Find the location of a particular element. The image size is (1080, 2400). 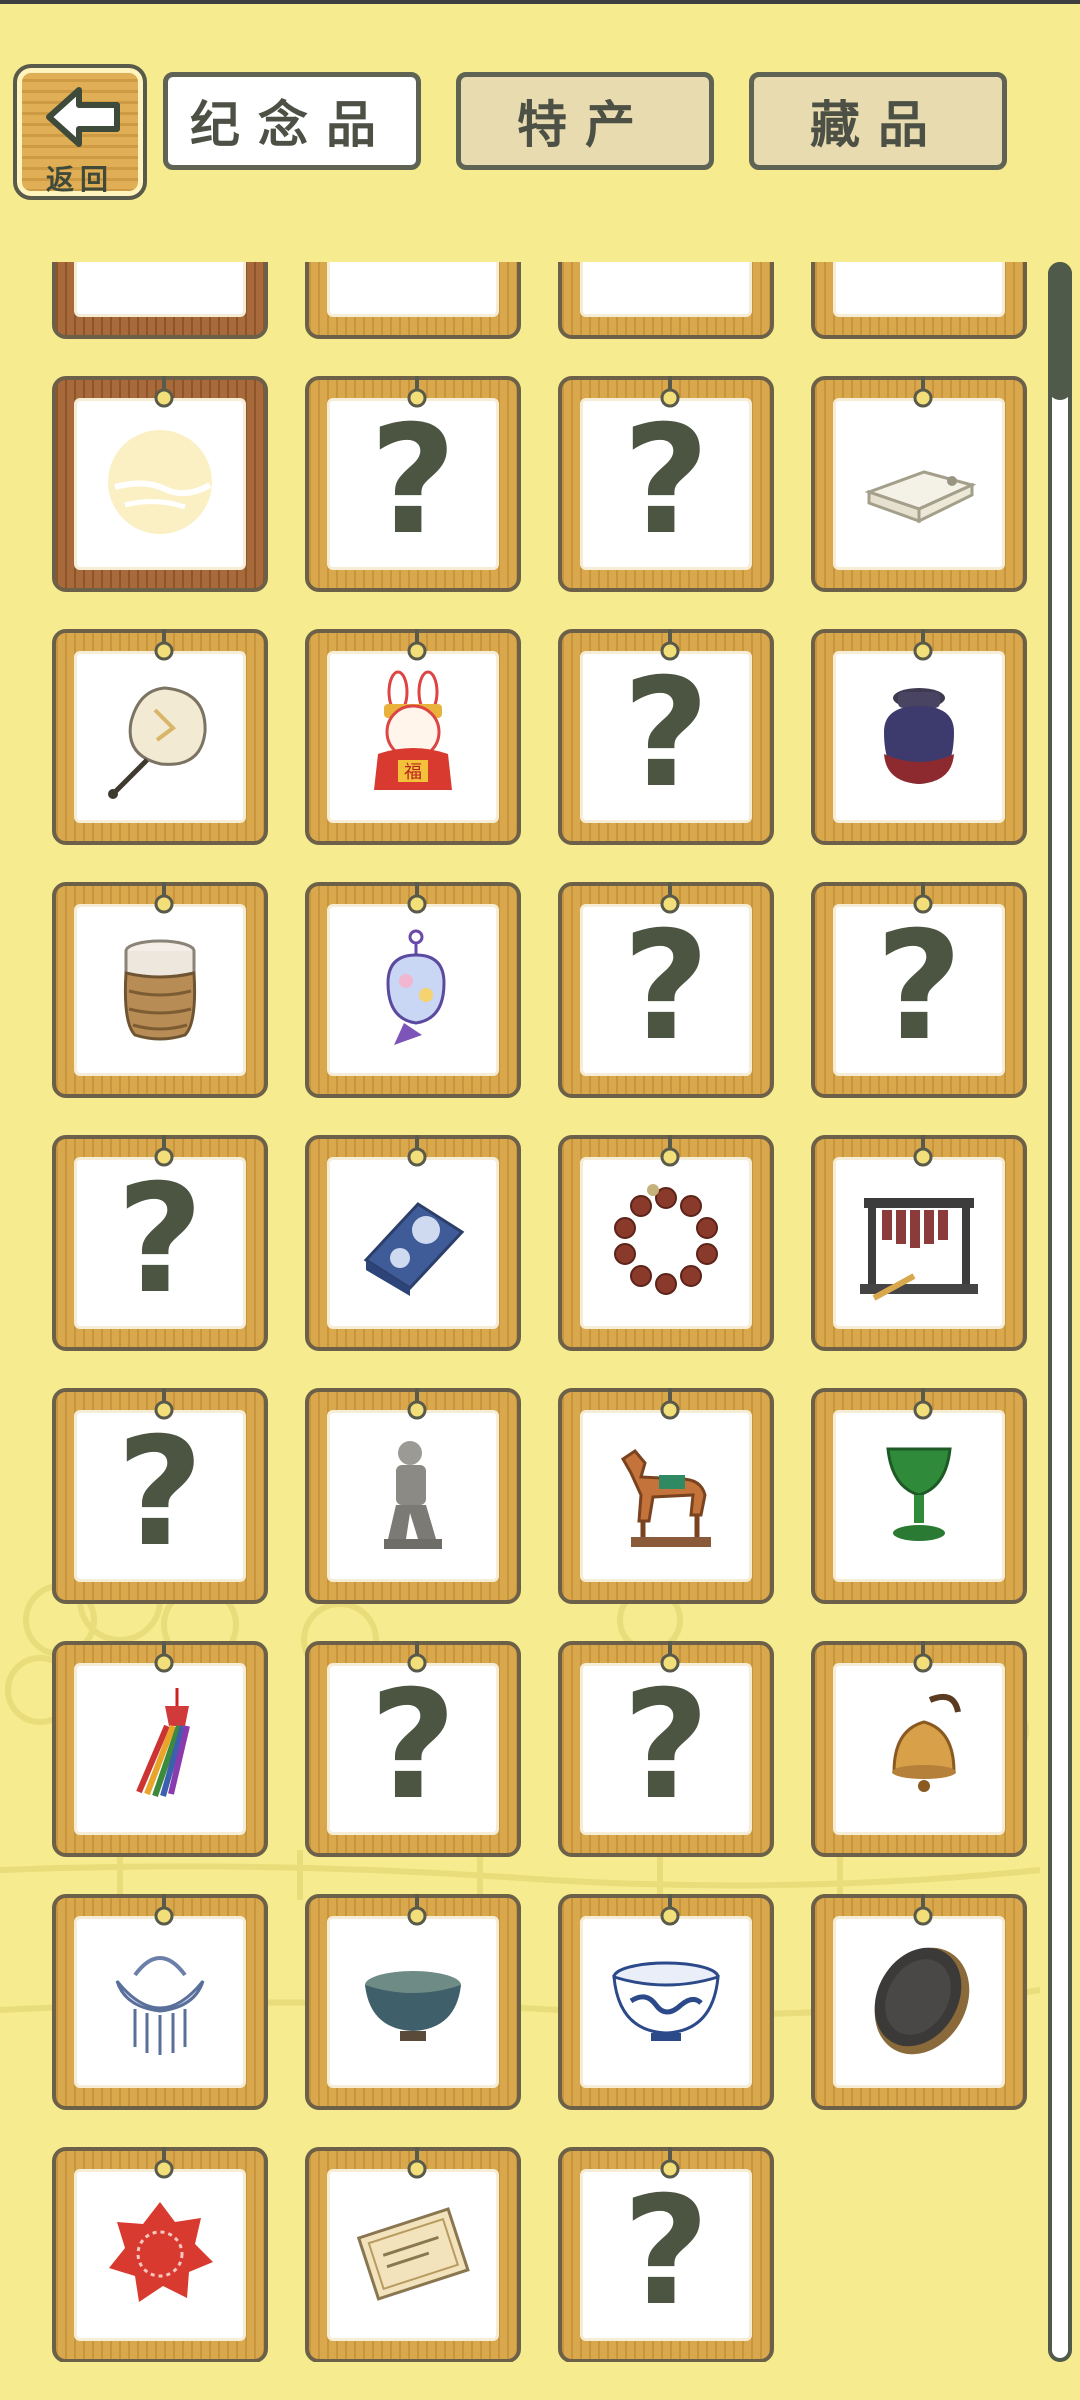

tab-specialties: 特产 is located at coordinates (585, 121).